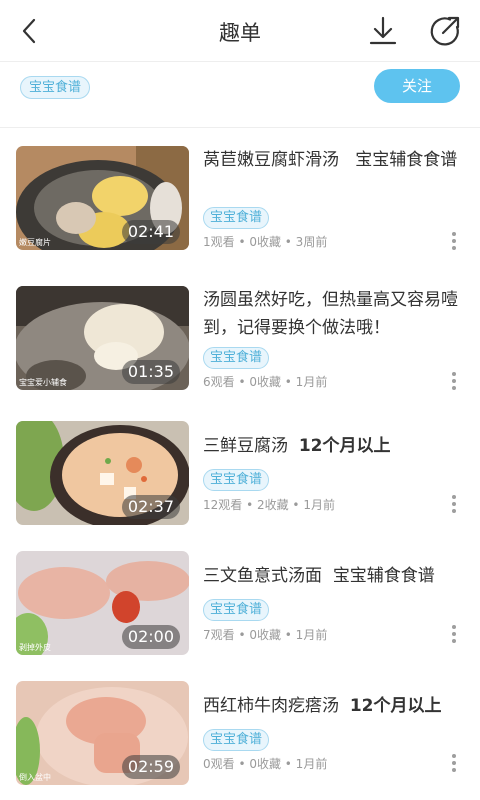 Image resolution: width=480 pixels, height=800 pixels. I want to click on video-duration: 02:37, so click(150, 507).